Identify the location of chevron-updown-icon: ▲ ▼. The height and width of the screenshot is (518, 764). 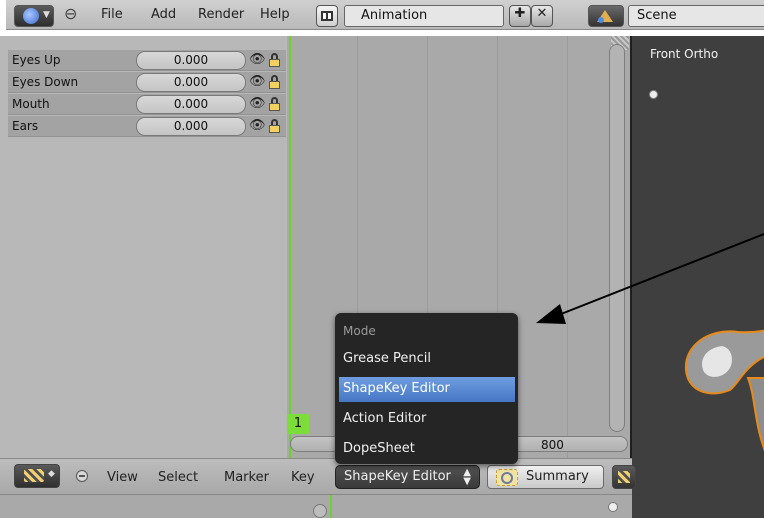
(467, 477).